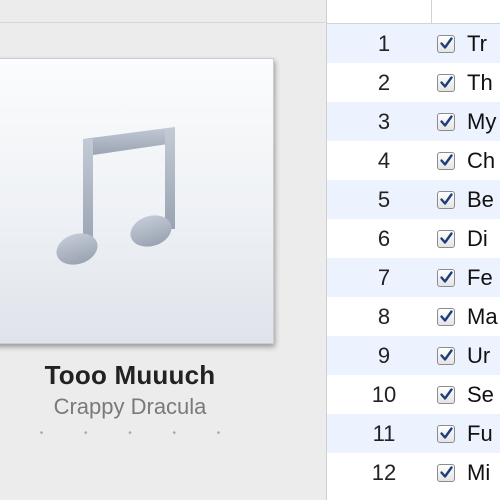 The height and width of the screenshot is (500, 500). What do you see at coordinates (384, 199) in the screenshot?
I see `track-number: 5` at bounding box center [384, 199].